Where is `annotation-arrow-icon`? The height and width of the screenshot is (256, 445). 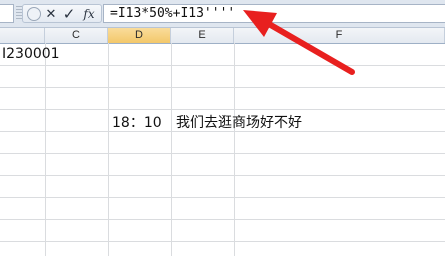
annotation-arrow-icon is located at coordinates (299, 42).